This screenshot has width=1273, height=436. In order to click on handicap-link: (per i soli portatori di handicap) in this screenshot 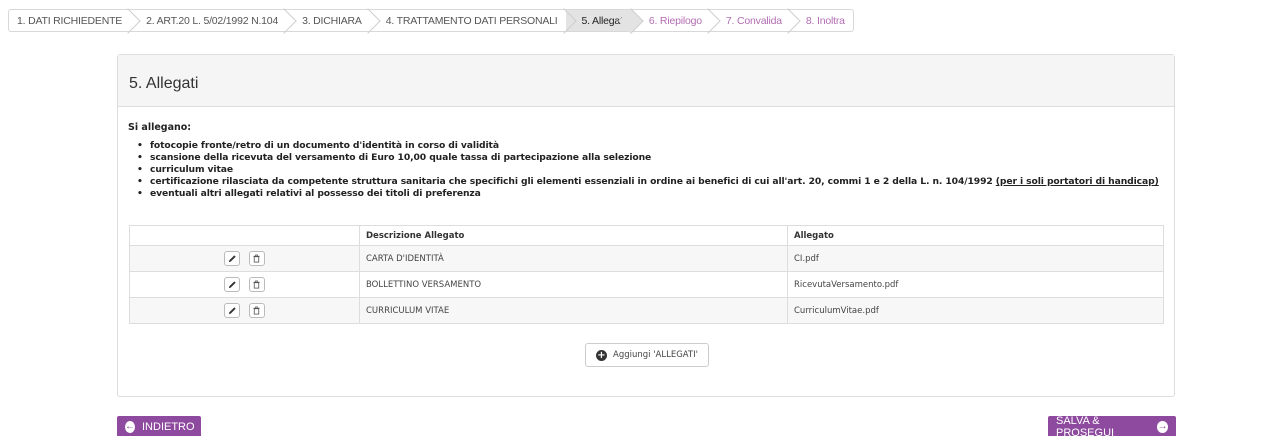, I will do `click(1077, 181)`.